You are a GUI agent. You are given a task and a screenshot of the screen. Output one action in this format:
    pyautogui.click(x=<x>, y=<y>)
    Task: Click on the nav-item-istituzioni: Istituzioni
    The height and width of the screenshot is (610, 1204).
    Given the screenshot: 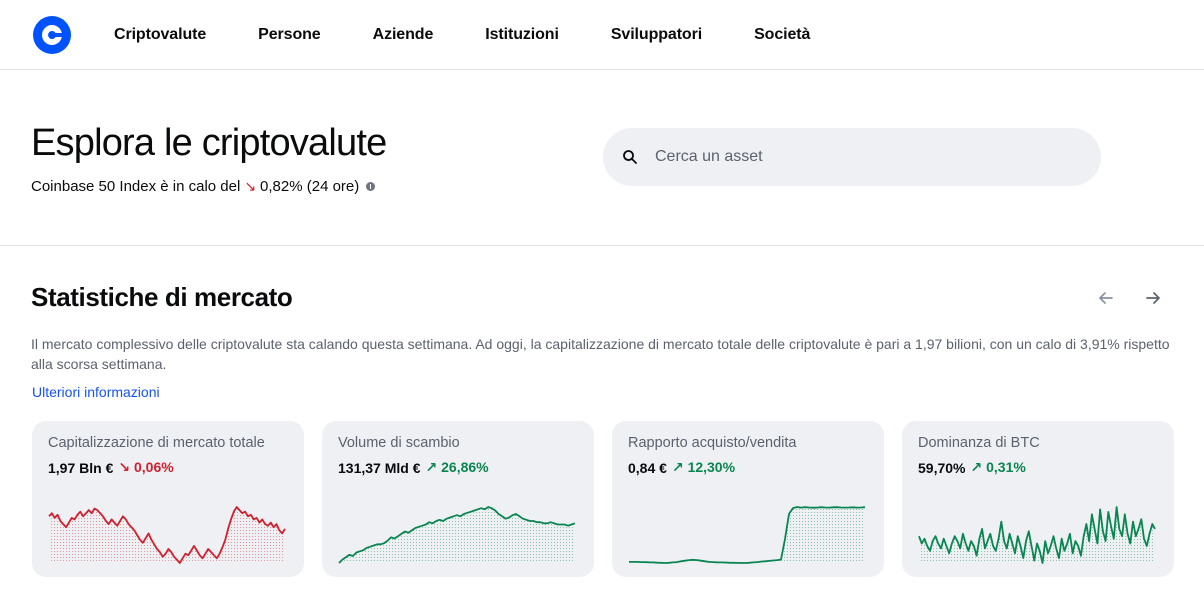 What is the action you would take?
    pyautogui.click(x=522, y=35)
    